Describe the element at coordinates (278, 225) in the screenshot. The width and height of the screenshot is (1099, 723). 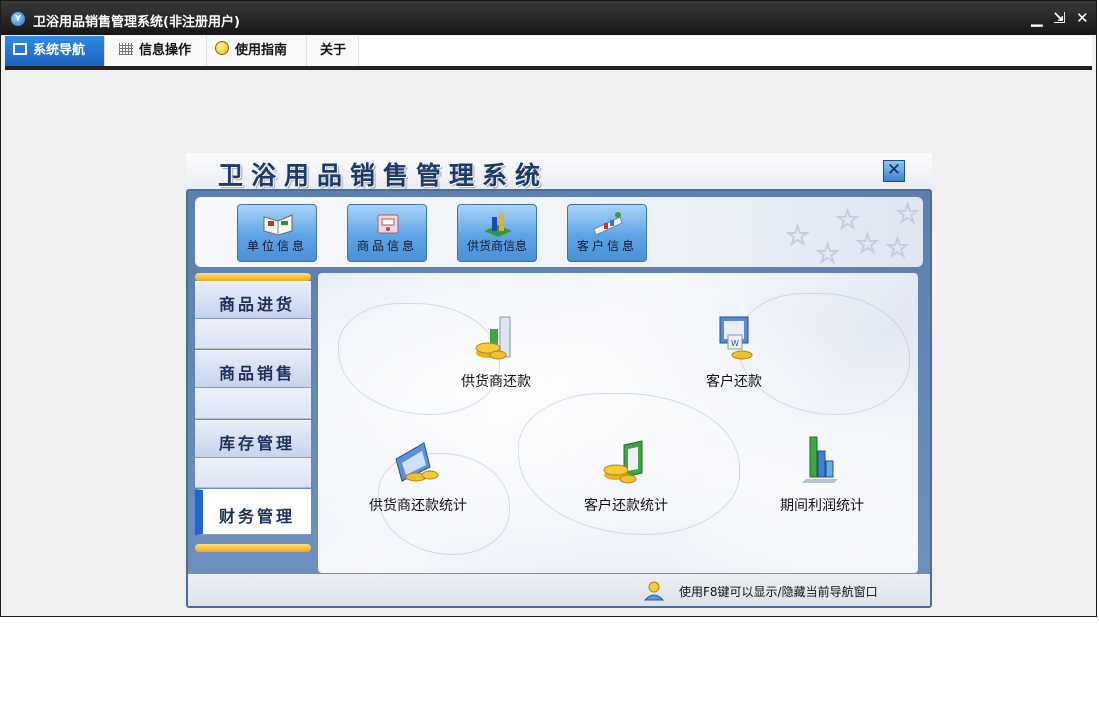
I see `book-icon` at that location.